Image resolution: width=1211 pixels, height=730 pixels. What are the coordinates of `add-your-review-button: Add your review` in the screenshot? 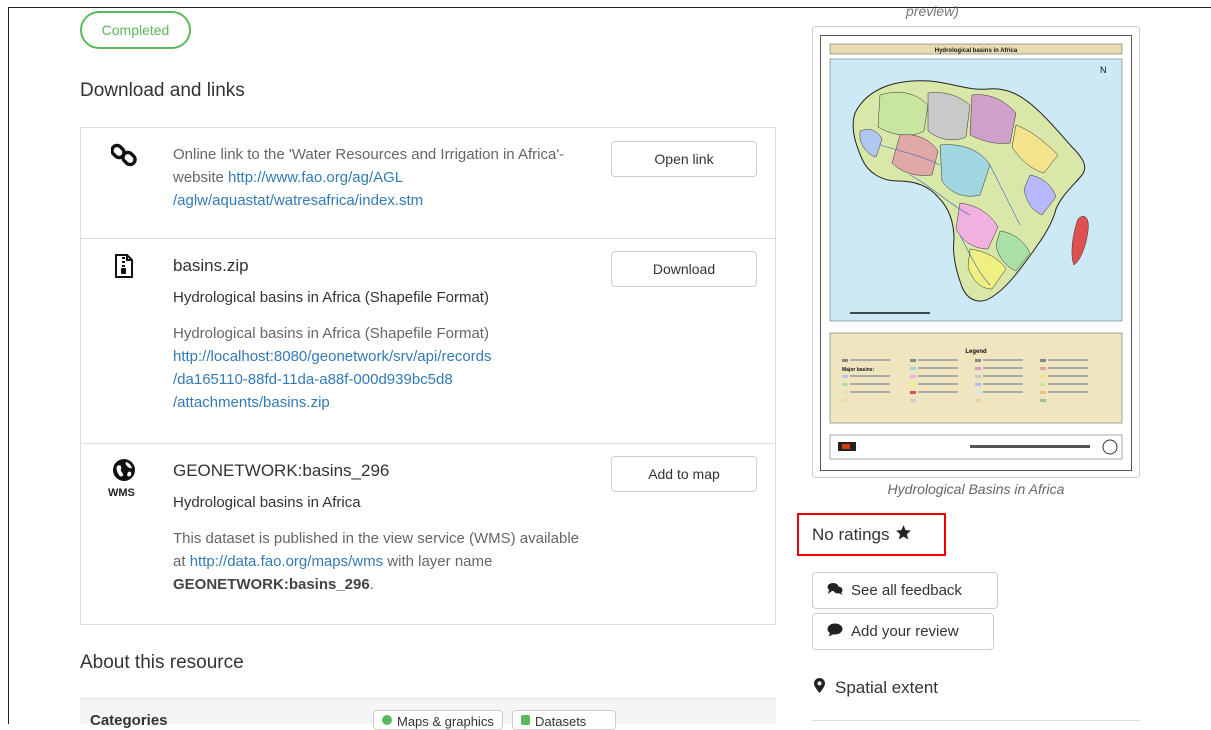 It's located at (903, 631).